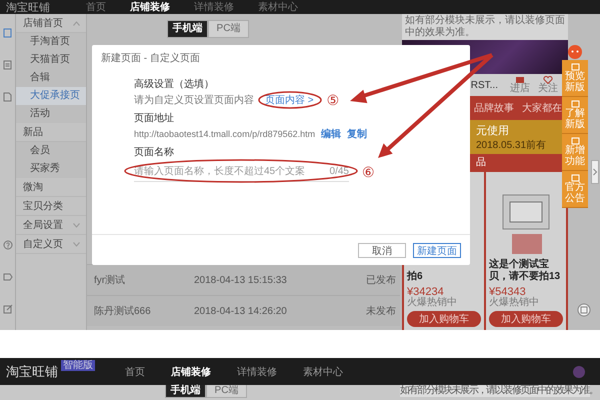 The width and height of the screenshot is (600, 400). I want to click on page-name-cell-text: 陈丹测试666, so click(123, 311).